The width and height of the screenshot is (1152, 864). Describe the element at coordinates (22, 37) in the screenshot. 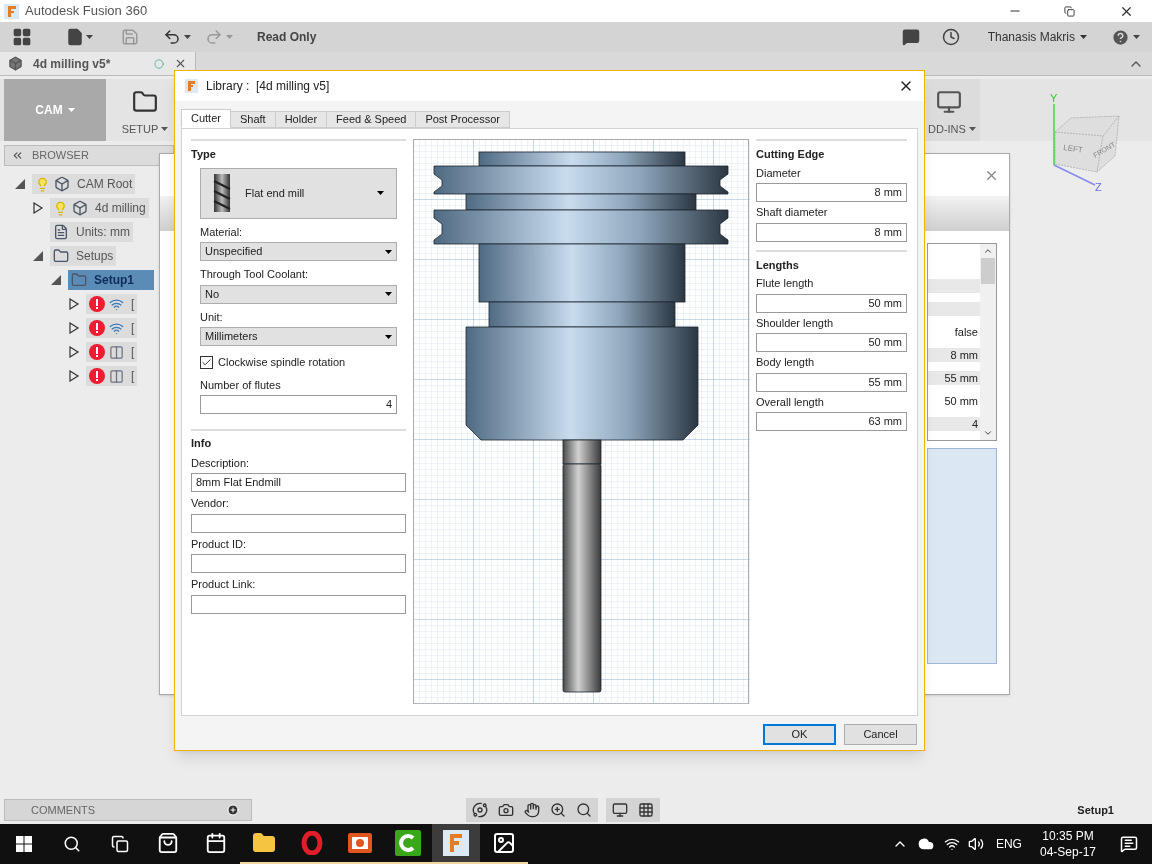

I see `apps-grid-icon` at that location.